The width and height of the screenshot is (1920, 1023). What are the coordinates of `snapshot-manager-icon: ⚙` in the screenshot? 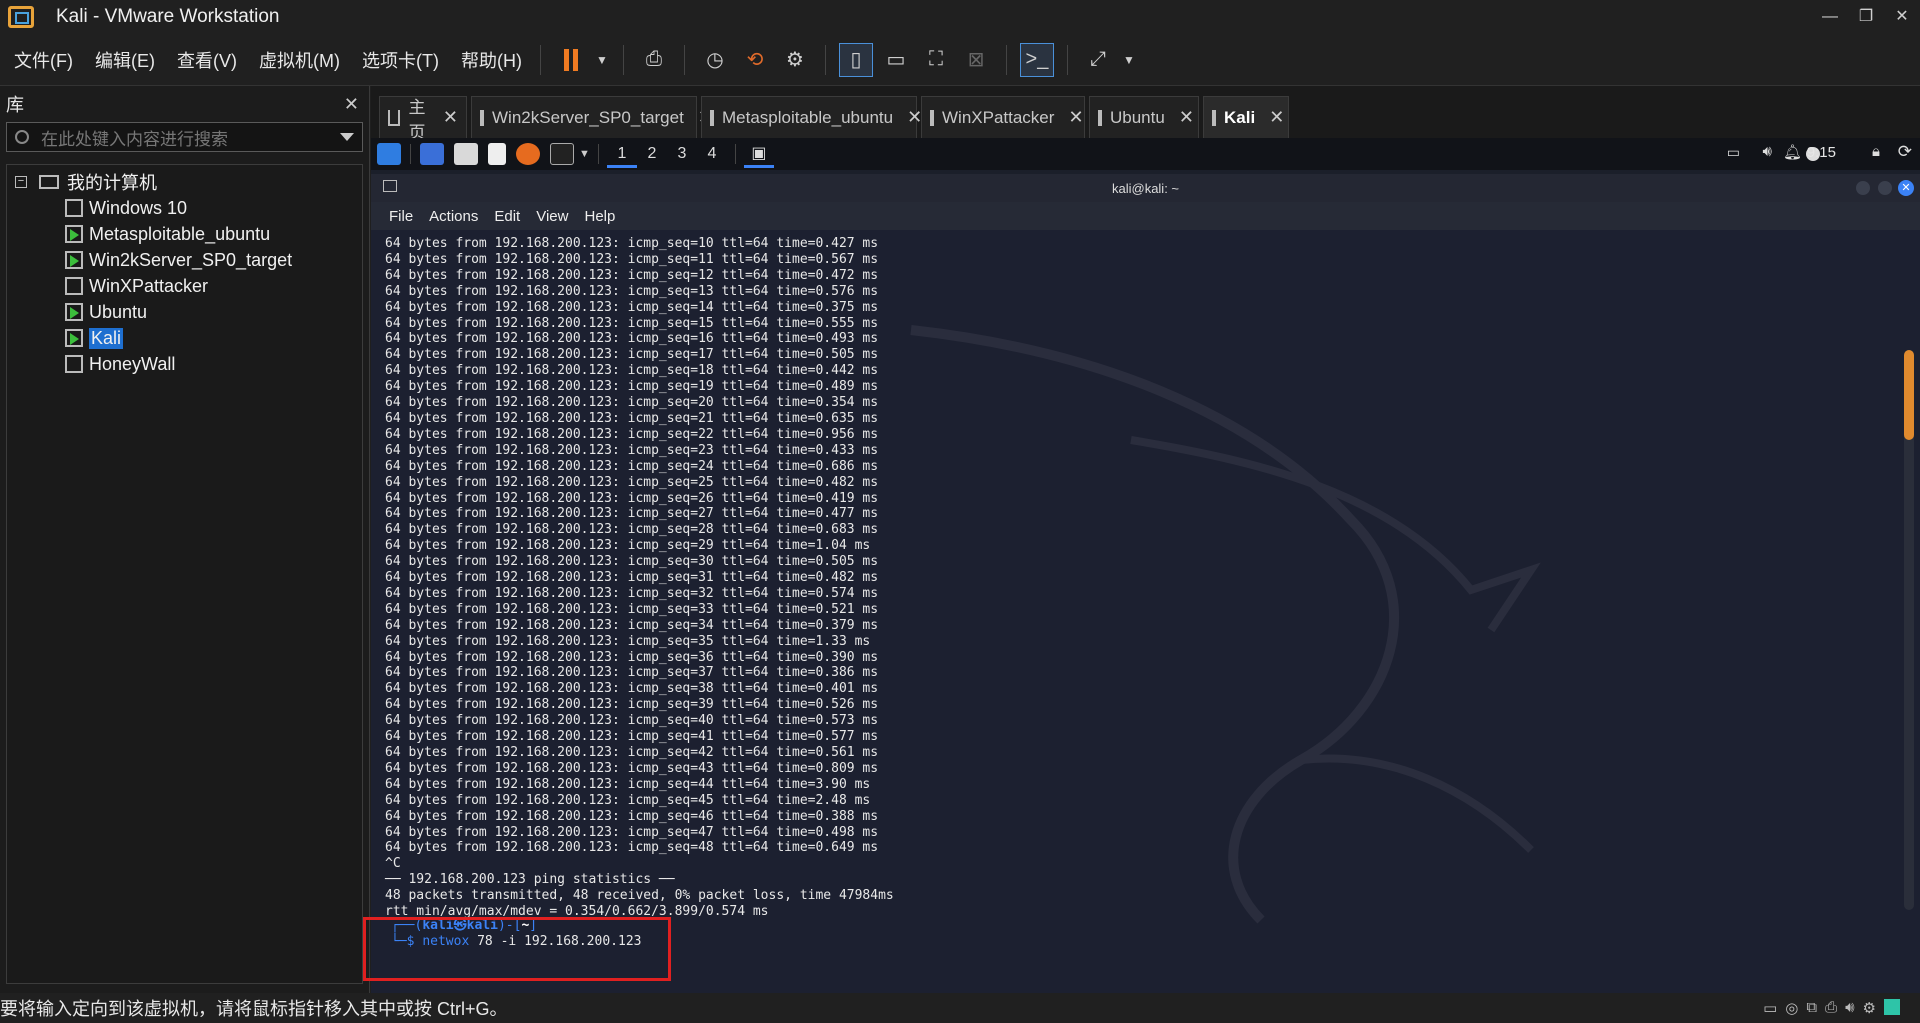 It's located at (795, 60).